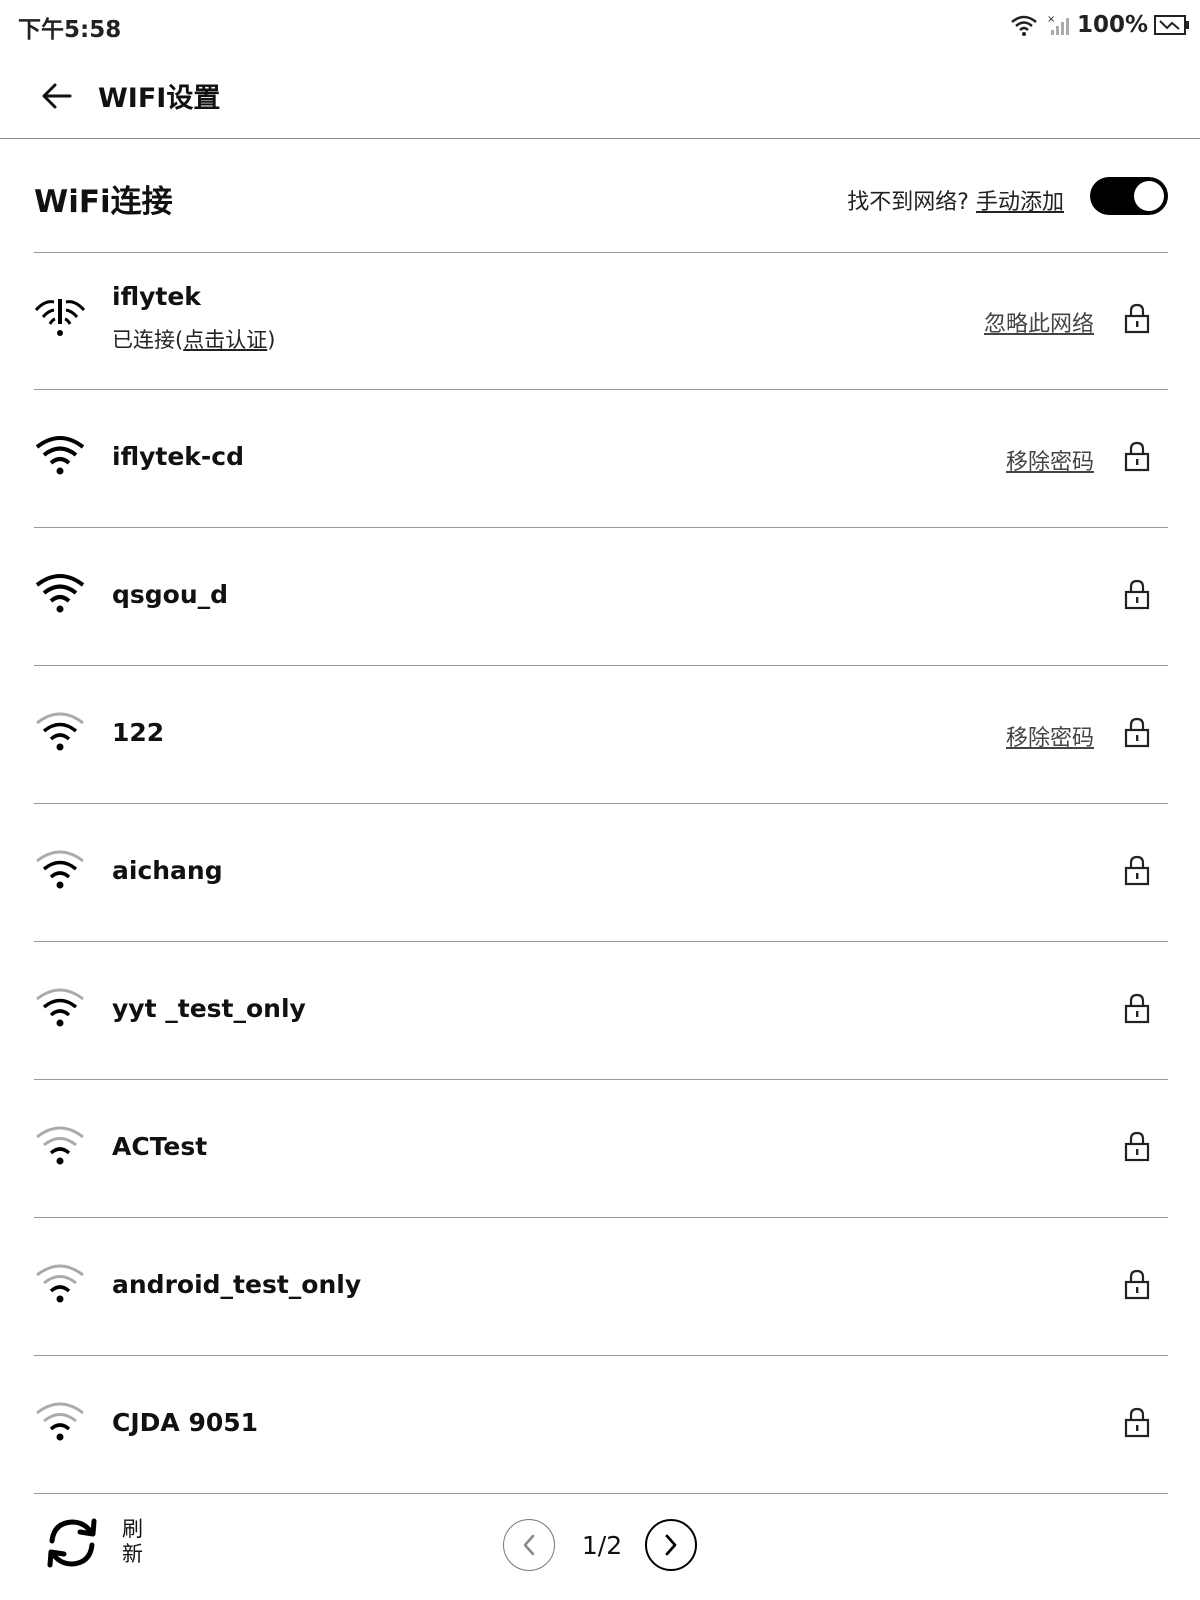  I want to click on arrow-left-icon, so click(57, 96).